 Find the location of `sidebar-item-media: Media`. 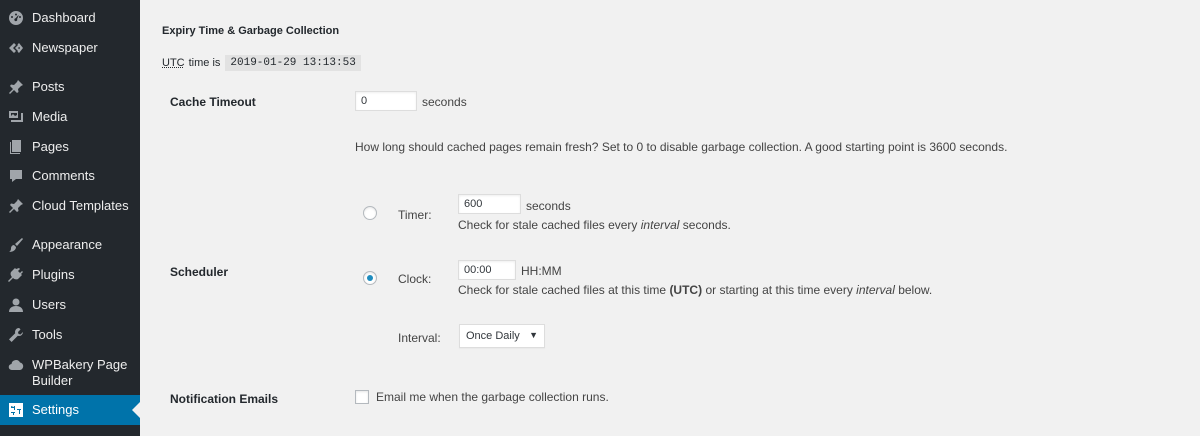

sidebar-item-media: Media is located at coordinates (70, 117).